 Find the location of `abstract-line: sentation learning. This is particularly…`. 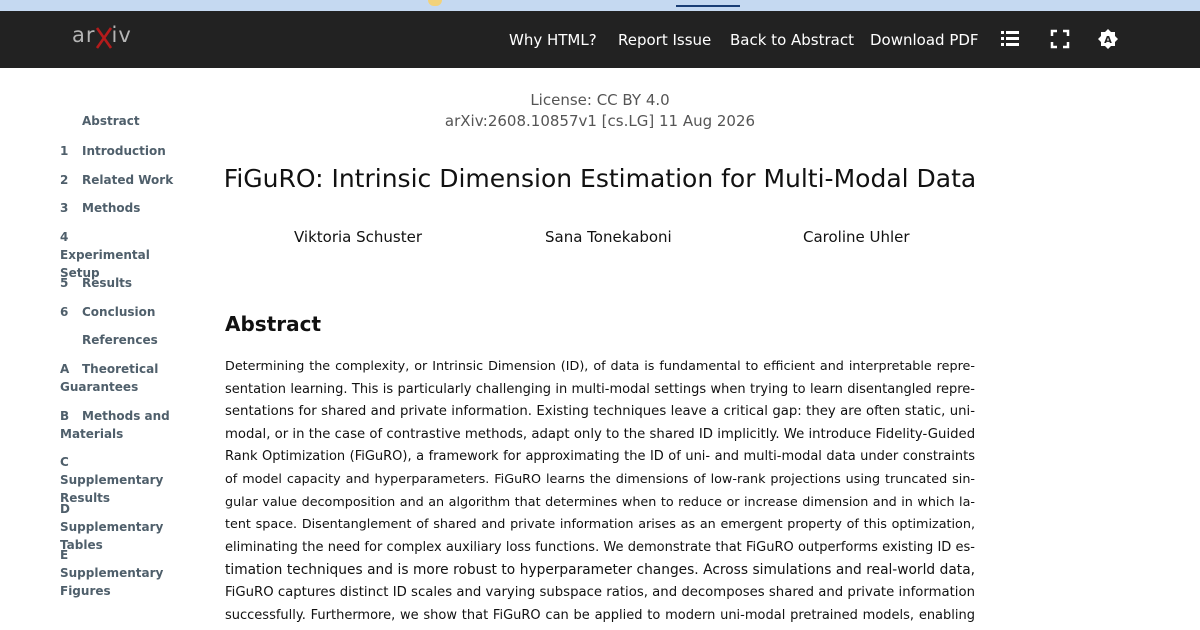

abstract-line: sentation learning. This is particularly… is located at coordinates (600, 389).